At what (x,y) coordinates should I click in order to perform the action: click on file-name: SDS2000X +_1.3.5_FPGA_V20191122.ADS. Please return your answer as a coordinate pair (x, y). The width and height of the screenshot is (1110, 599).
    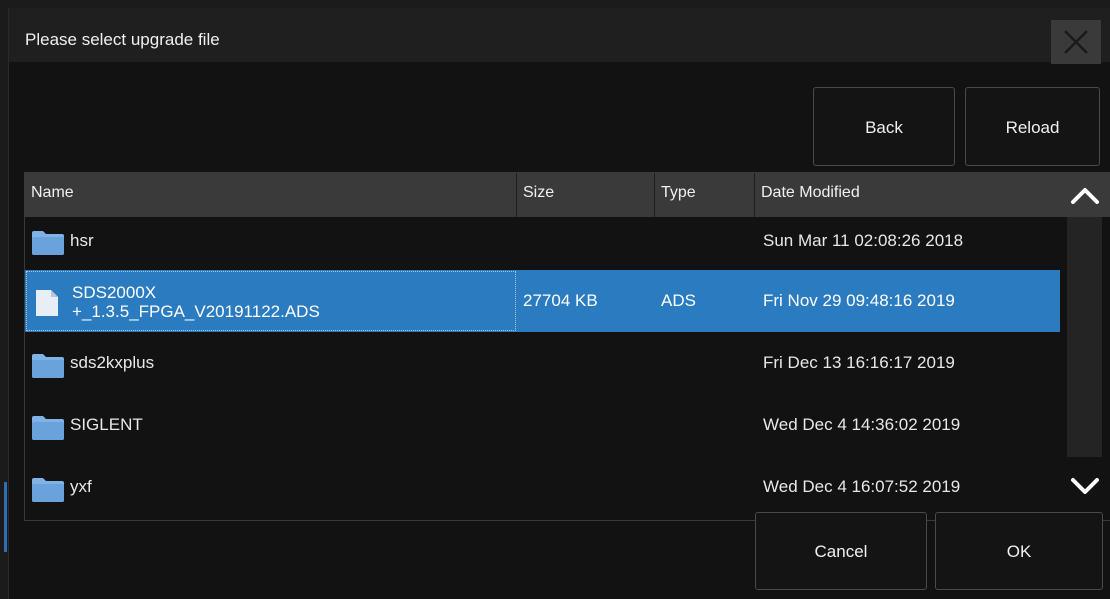
    Looking at the image, I should click on (196, 302).